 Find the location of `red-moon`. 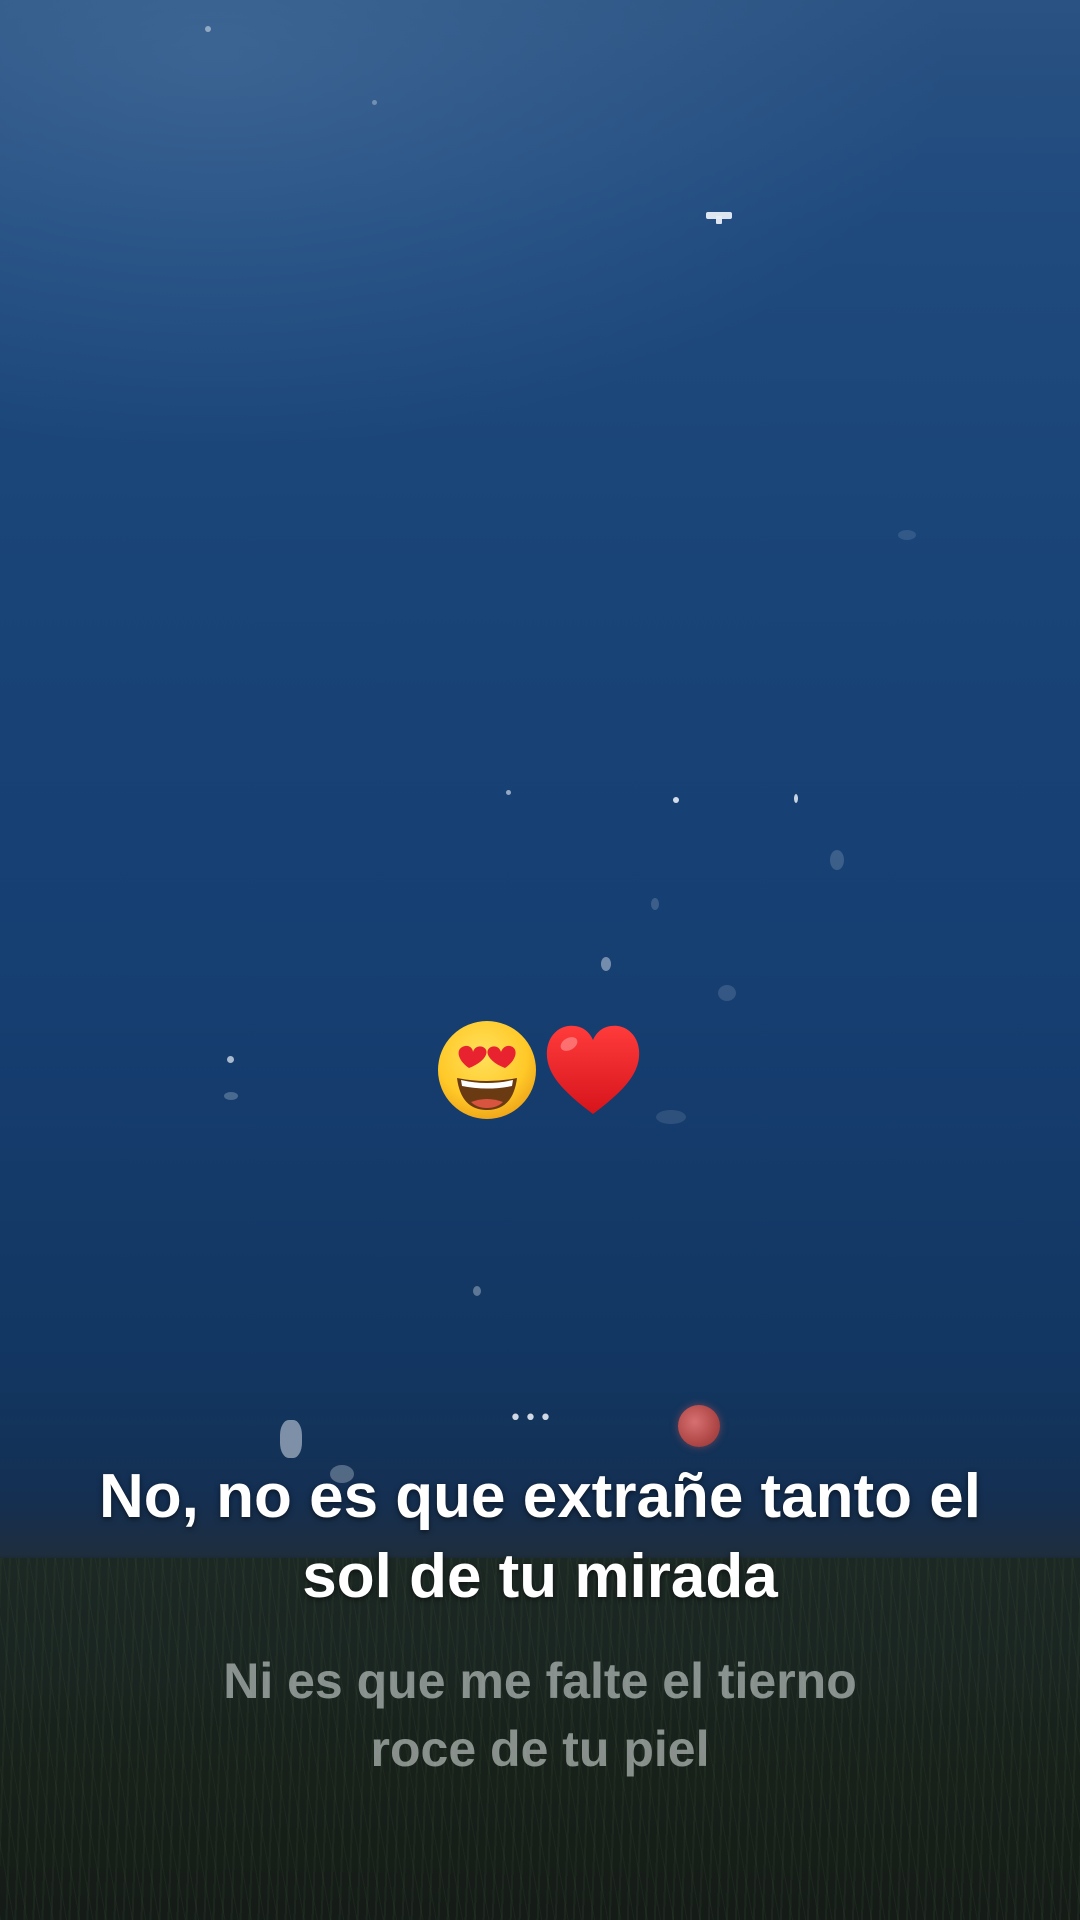

red-moon is located at coordinates (699, 1426).